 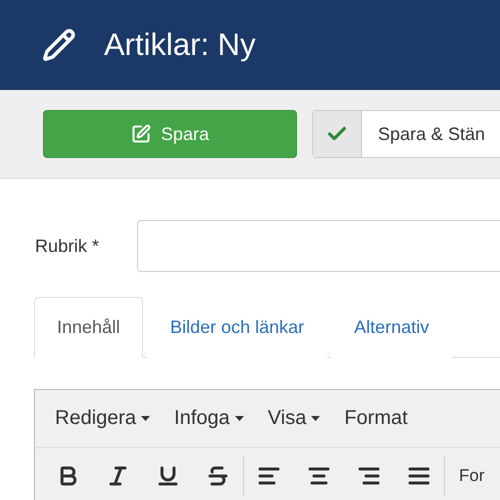 What do you see at coordinates (59, 45) in the screenshot?
I see `pencil-icon` at bounding box center [59, 45].